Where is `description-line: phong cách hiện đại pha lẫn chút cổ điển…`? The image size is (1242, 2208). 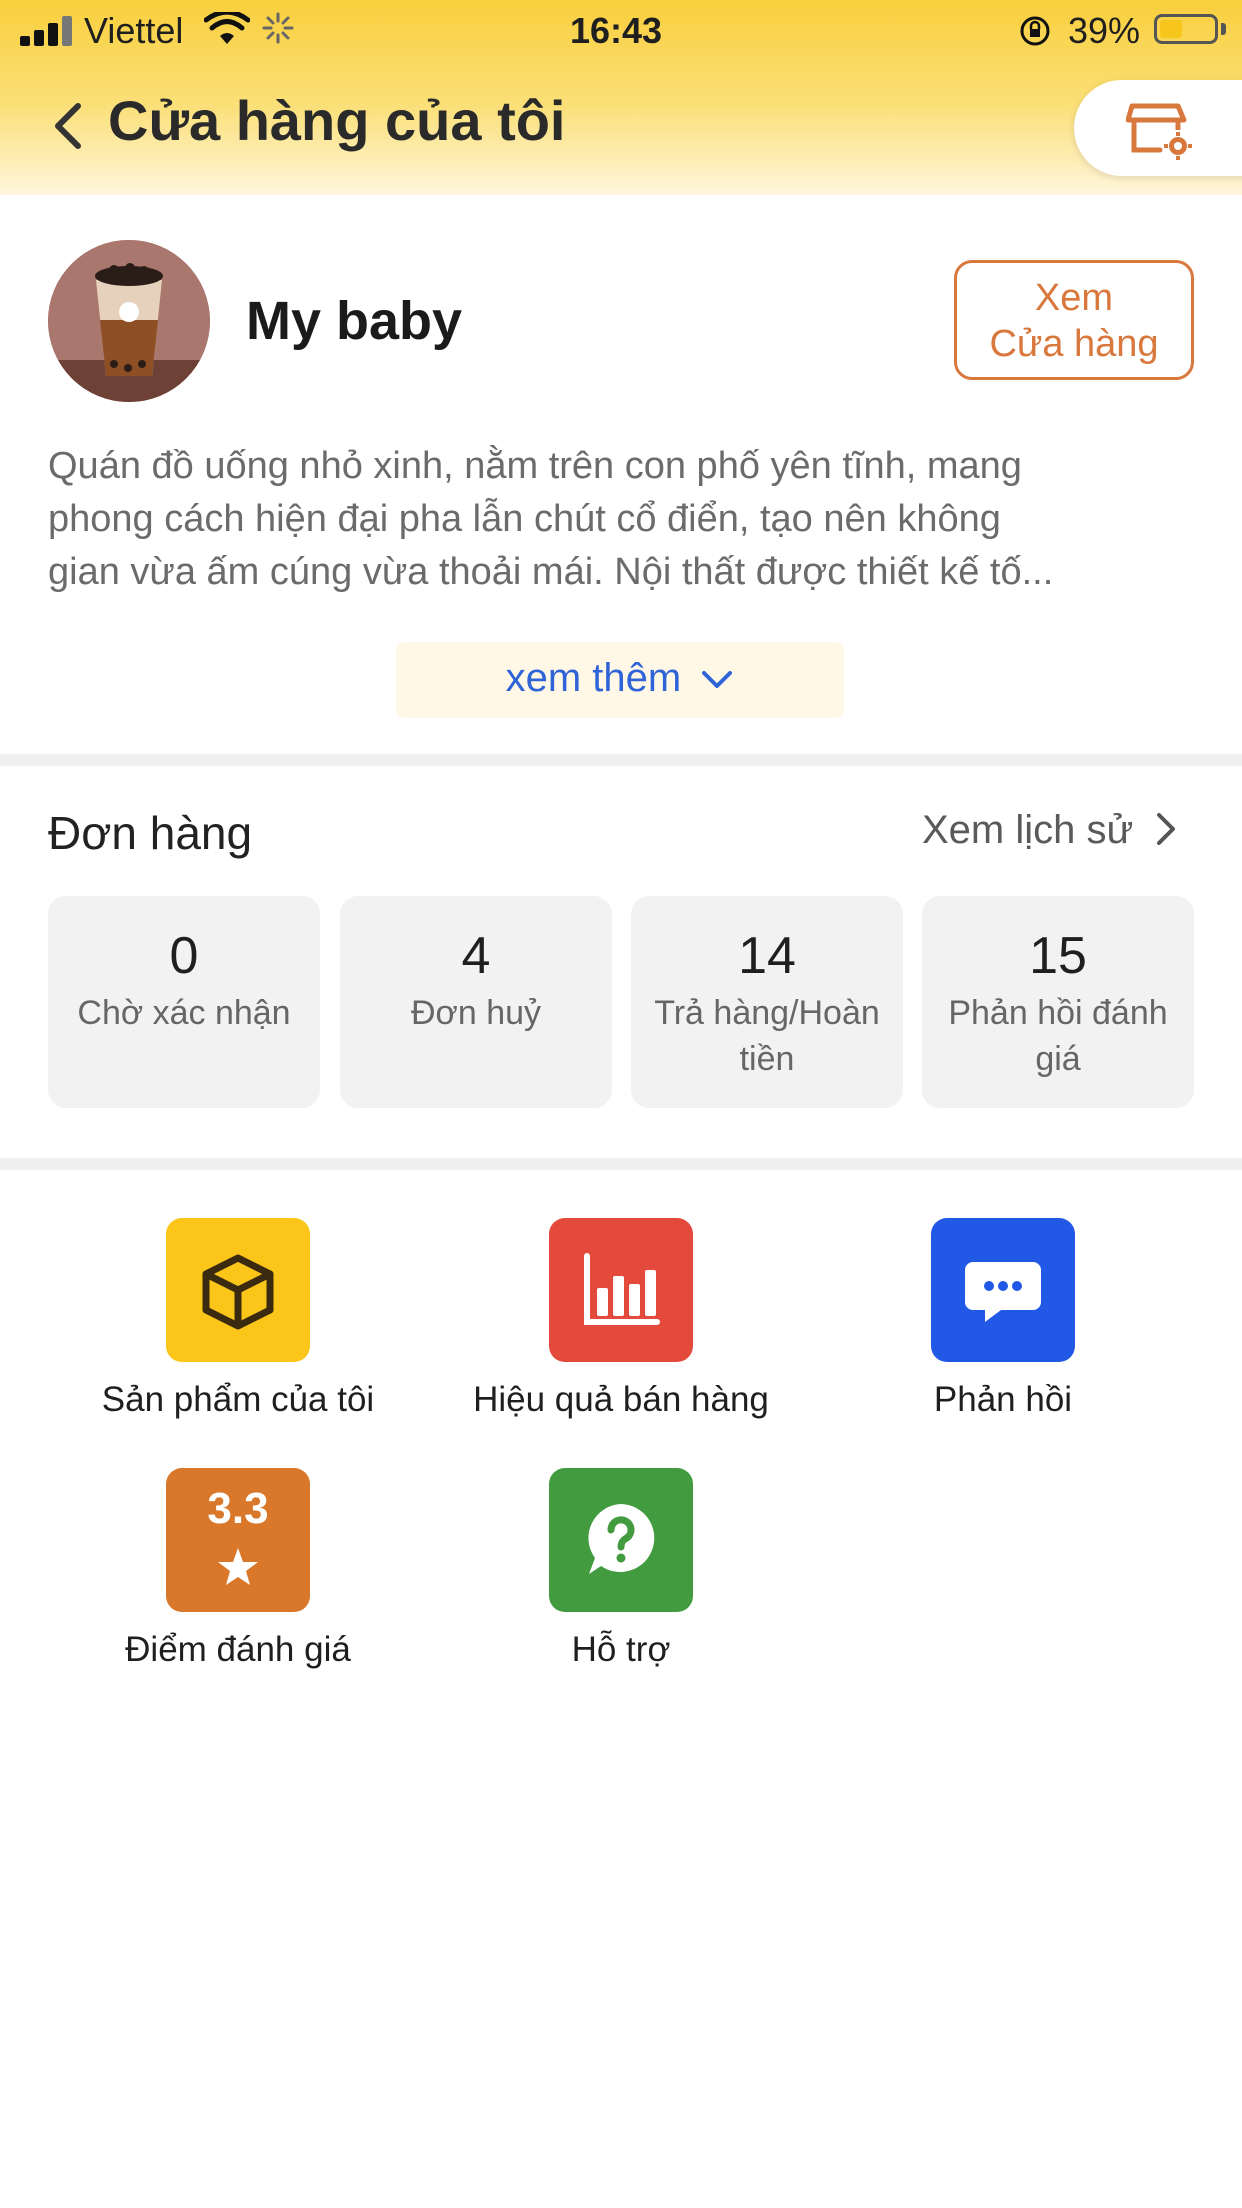
description-line: phong cách hiện đại pha lẫn chút cổ điển… is located at coordinates (524, 519).